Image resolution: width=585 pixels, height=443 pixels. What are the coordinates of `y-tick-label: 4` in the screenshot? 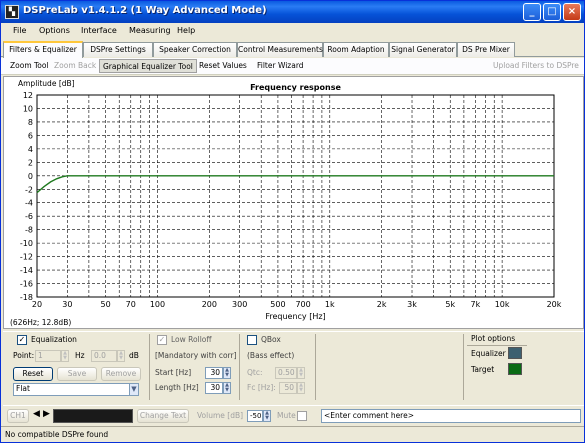 It's located at (30, 149).